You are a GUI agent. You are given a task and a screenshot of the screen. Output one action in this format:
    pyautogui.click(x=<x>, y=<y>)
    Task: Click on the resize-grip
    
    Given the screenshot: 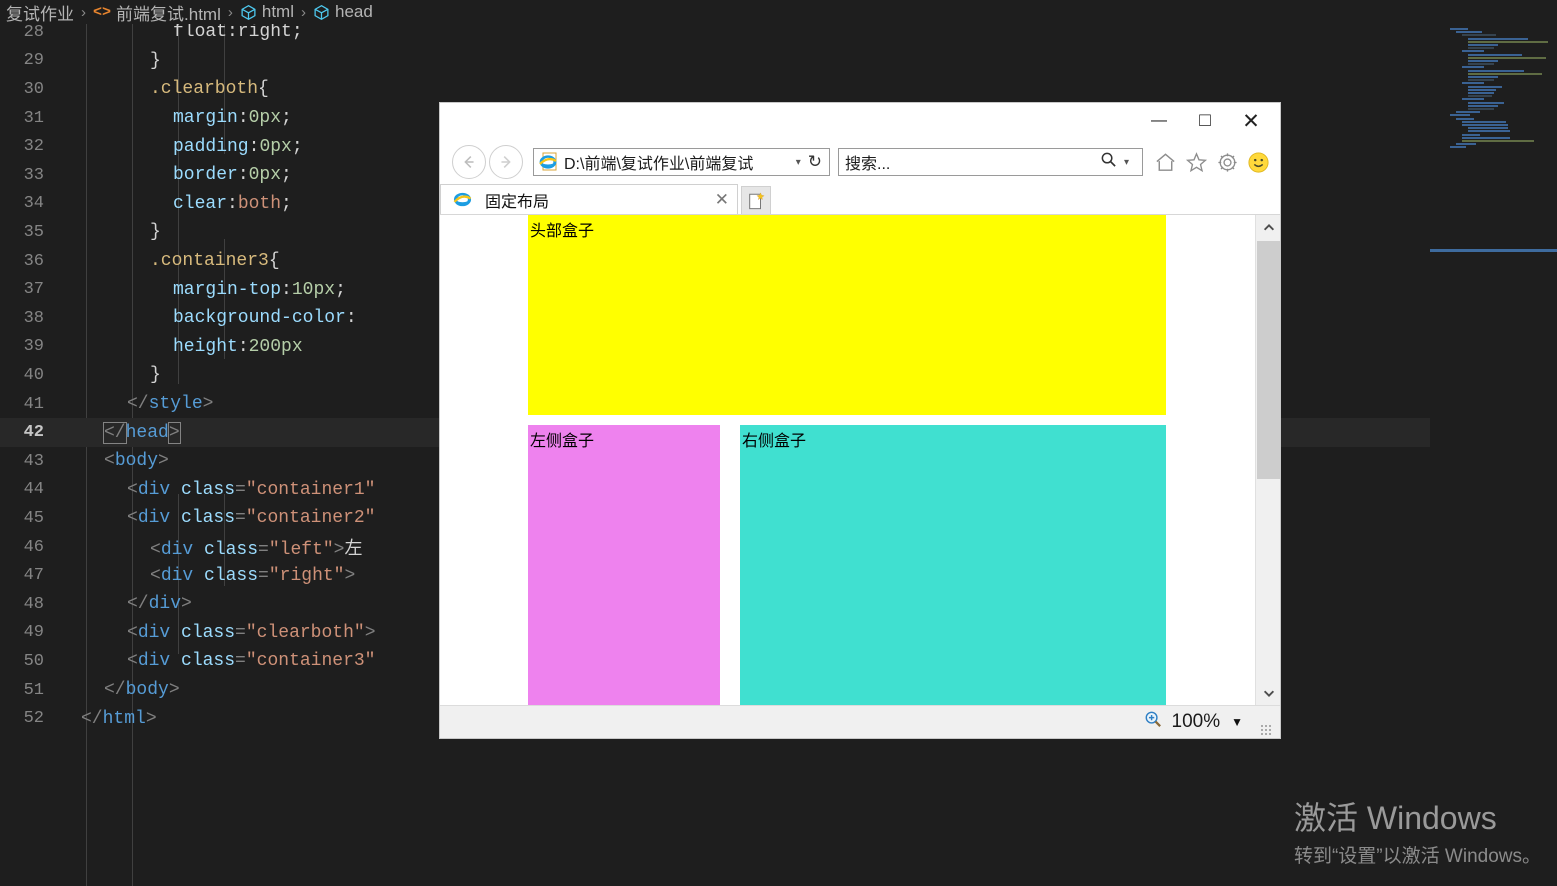 What is the action you would take?
    pyautogui.click(x=1266, y=730)
    